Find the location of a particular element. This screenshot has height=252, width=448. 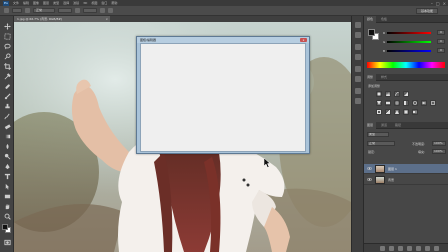

paragraph-panel-icon is located at coordinates (358, 79).